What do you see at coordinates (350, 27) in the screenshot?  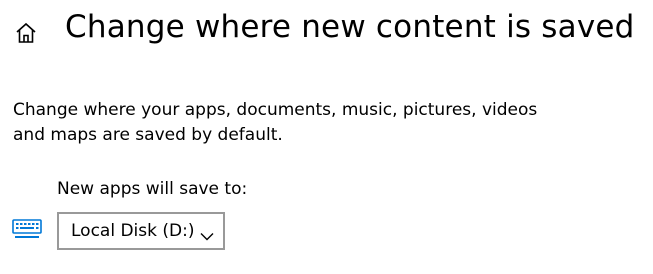 I see `page-title: Change where new content is saved` at bounding box center [350, 27].